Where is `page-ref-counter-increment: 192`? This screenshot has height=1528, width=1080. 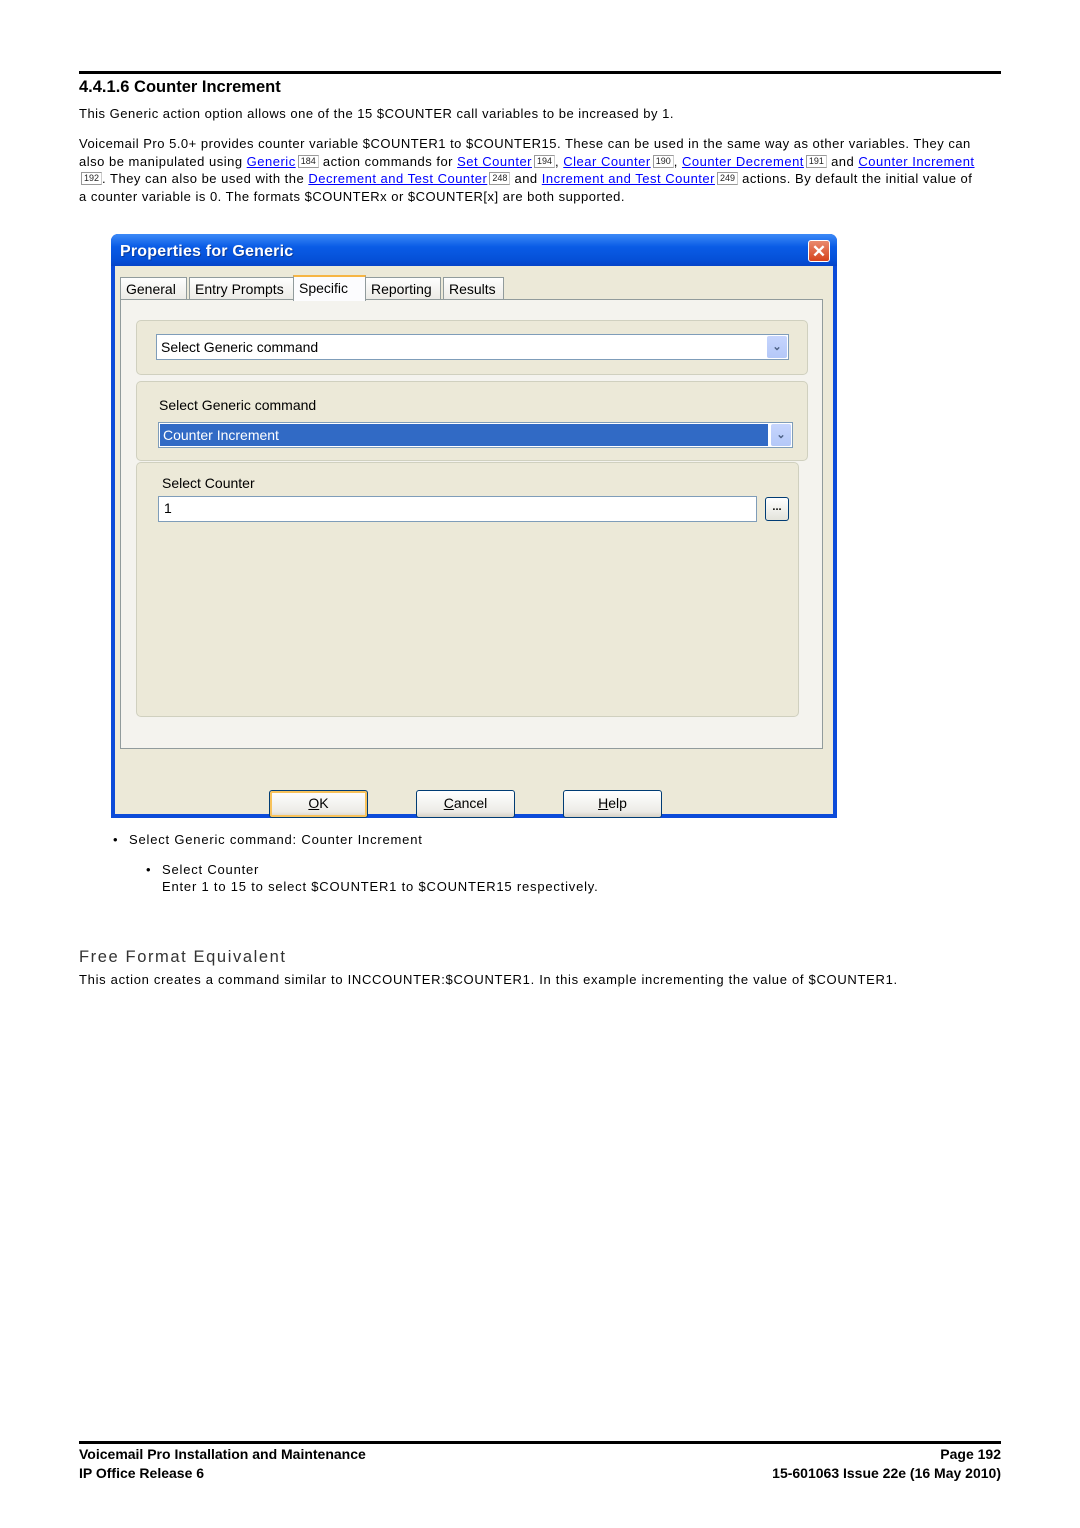
page-ref-counter-increment: 192 is located at coordinates (92, 179).